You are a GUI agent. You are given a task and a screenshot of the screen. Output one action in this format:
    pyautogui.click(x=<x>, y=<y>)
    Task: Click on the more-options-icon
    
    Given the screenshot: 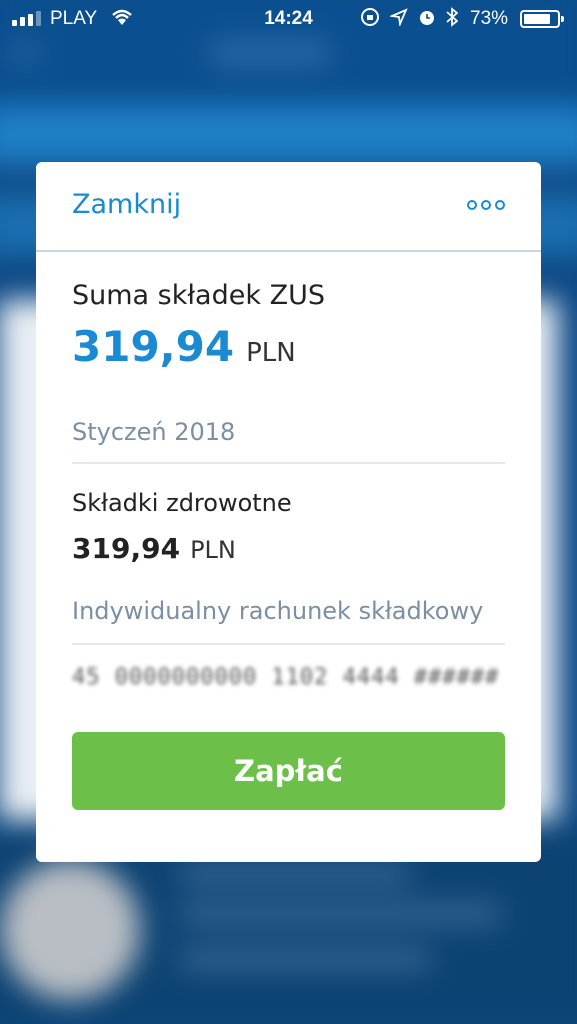 What is the action you would take?
    pyautogui.click(x=486, y=205)
    